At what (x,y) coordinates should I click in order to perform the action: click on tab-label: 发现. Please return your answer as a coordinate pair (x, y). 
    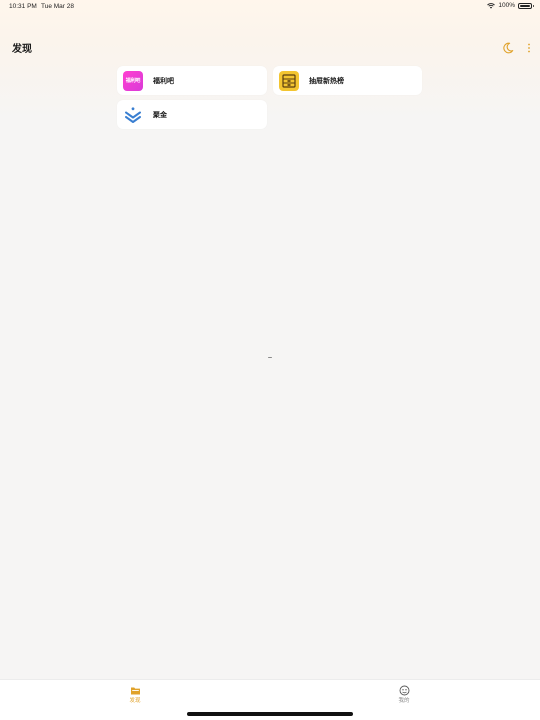
    Looking at the image, I should click on (135, 701).